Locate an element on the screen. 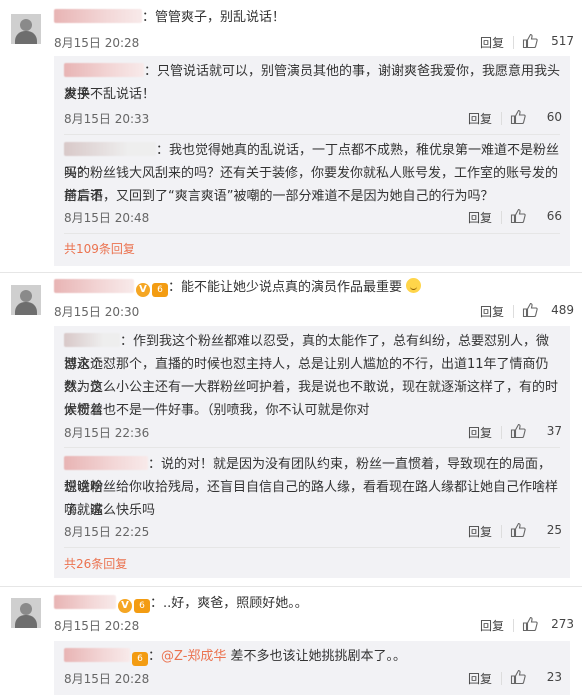  mention-link: @Z-郑成华 is located at coordinates (193, 656).